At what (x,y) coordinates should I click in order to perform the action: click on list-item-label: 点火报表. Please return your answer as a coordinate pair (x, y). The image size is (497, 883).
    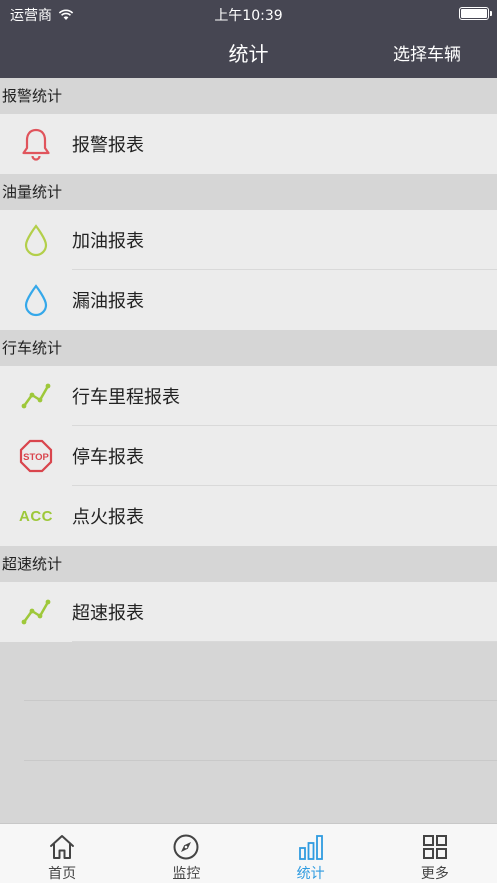
    Looking at the image, I should click on (108, 517).